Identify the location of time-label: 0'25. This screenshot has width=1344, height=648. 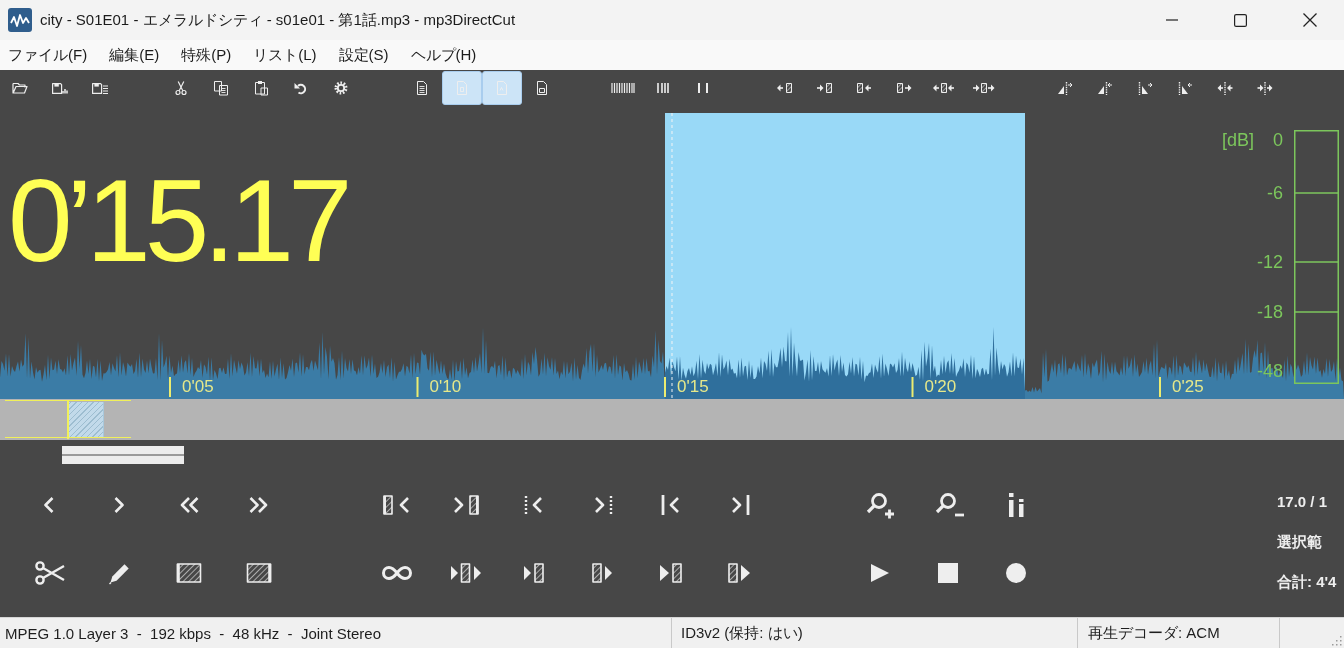
(1188, 387).